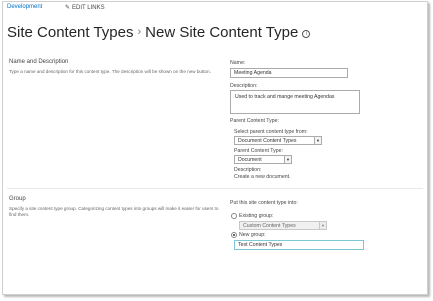 This screenshot has height=301, width=433. What do you see at coordinates (39, 62) in the screenshot?
I see `name-section-title: Name and Description` at bounding box center [39, 62].